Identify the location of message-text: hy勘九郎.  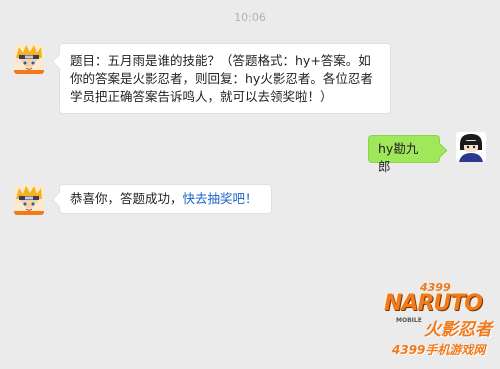
(398, 157).